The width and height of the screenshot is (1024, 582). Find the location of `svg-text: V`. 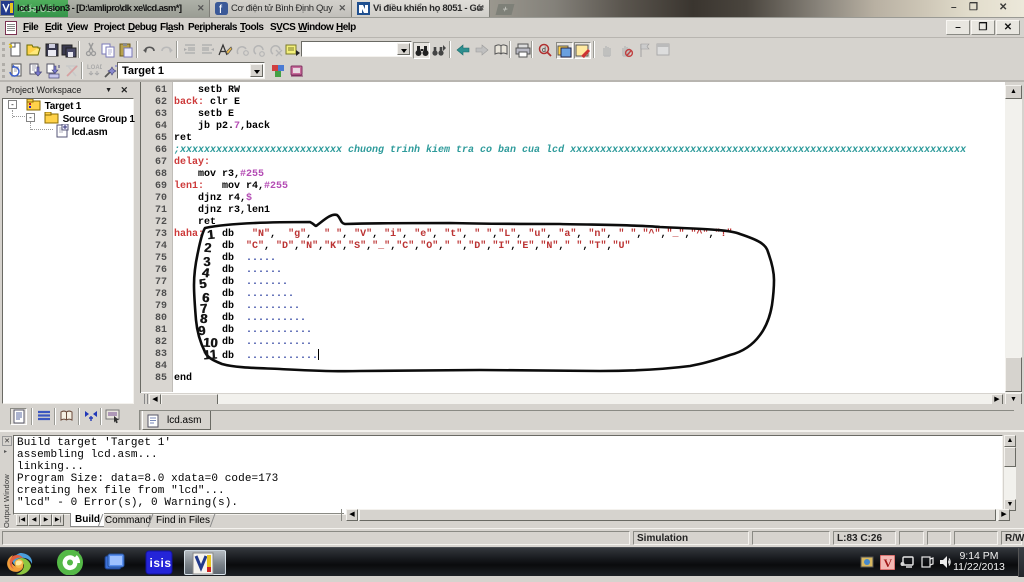

svg-text: V is located at coordinates (888, 563).